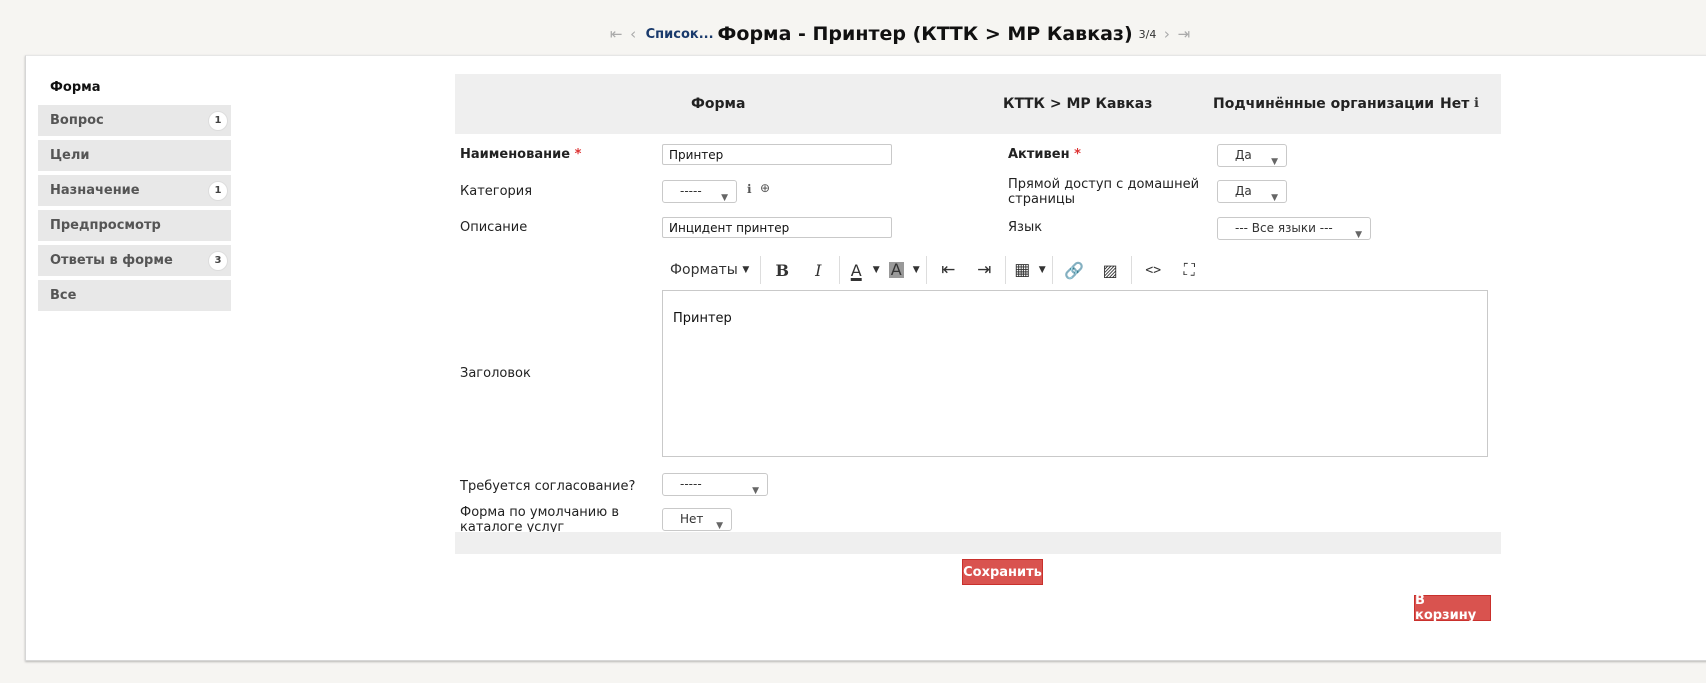  Describe the element at coordinates (1243, 155) in the screenshot. I see `active-select-value: Да` at that location.